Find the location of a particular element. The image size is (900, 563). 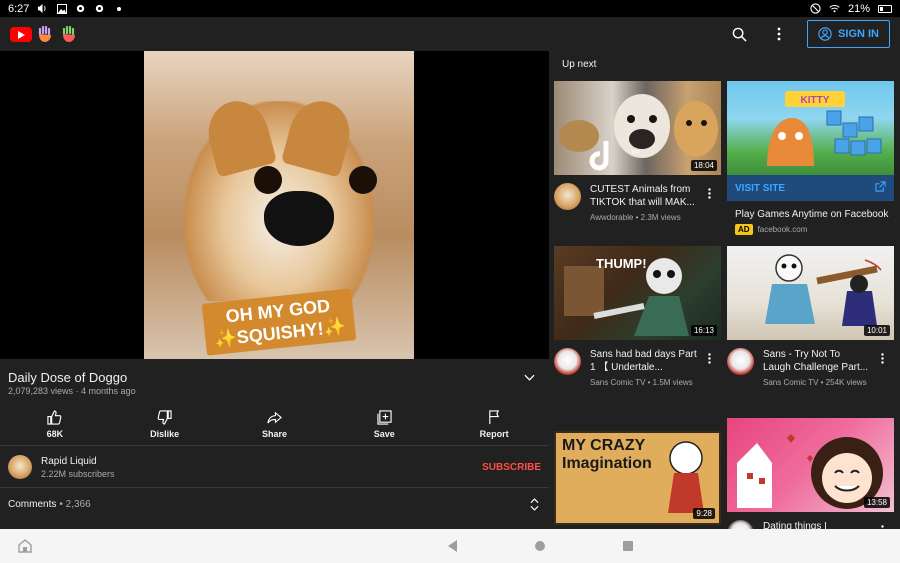

status-time: 6:27 is located at coordinates (19, 8).